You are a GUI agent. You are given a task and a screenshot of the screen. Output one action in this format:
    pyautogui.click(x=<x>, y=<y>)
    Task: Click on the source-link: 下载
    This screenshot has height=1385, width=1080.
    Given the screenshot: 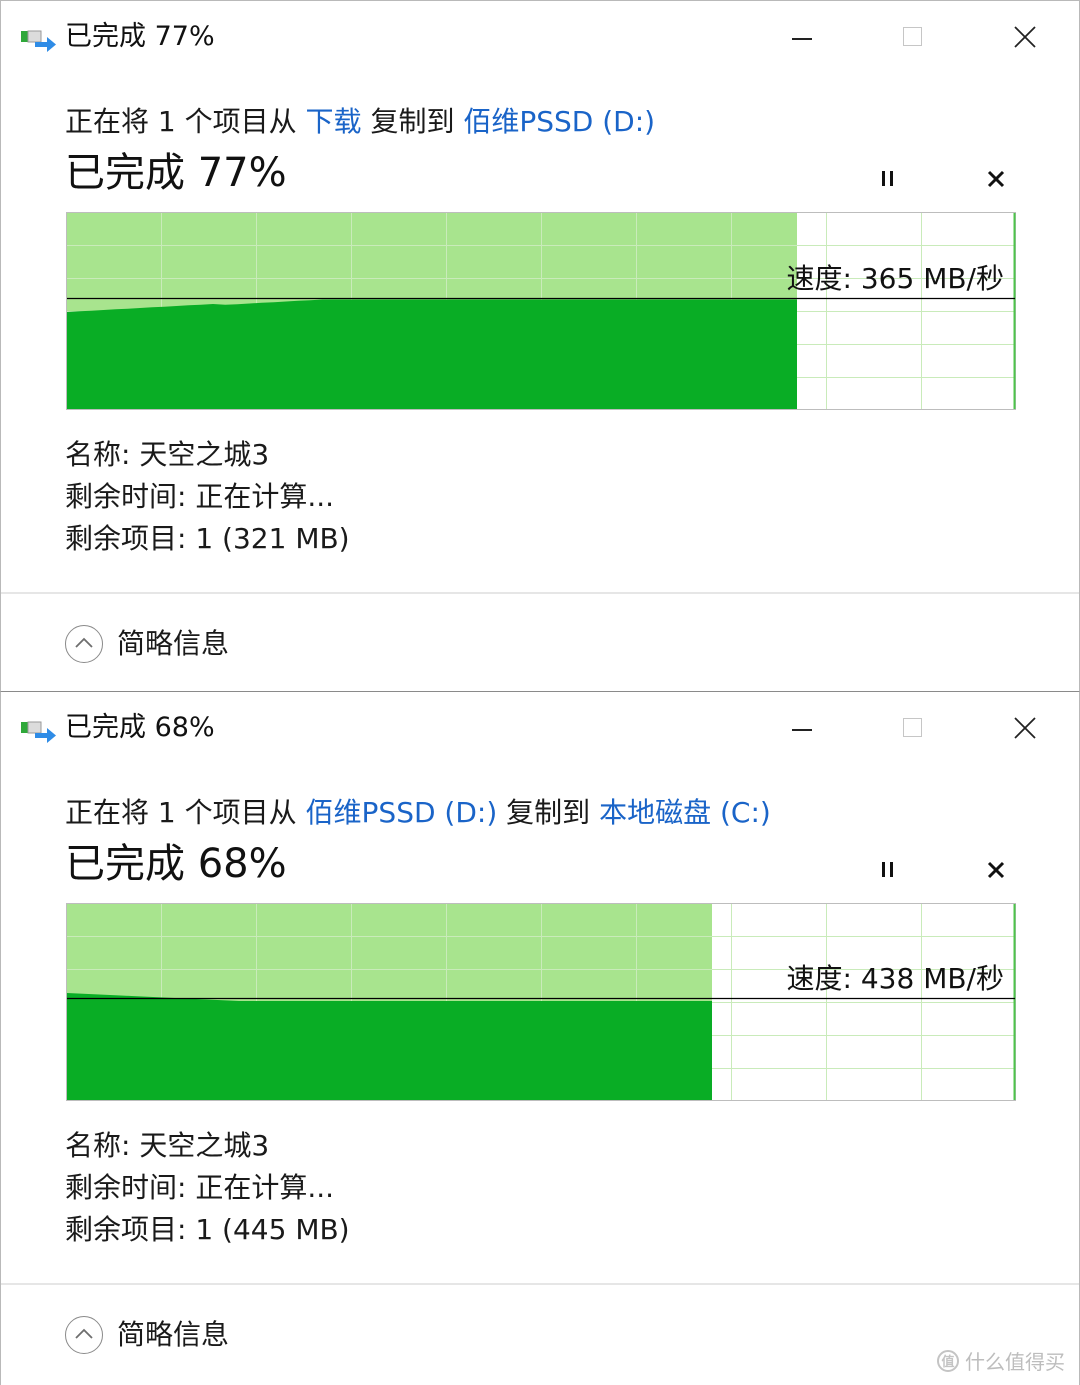 What is the action you would take?
    pyautogui.click(x=334, y=121)
    